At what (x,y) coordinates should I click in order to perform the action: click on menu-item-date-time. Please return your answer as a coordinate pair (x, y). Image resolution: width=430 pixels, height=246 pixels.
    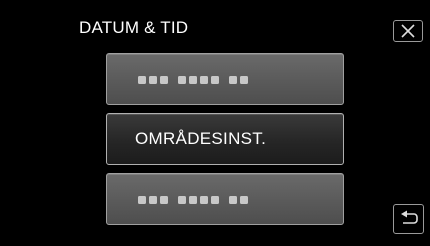
    Looking at the image, I should click on (225, 79).